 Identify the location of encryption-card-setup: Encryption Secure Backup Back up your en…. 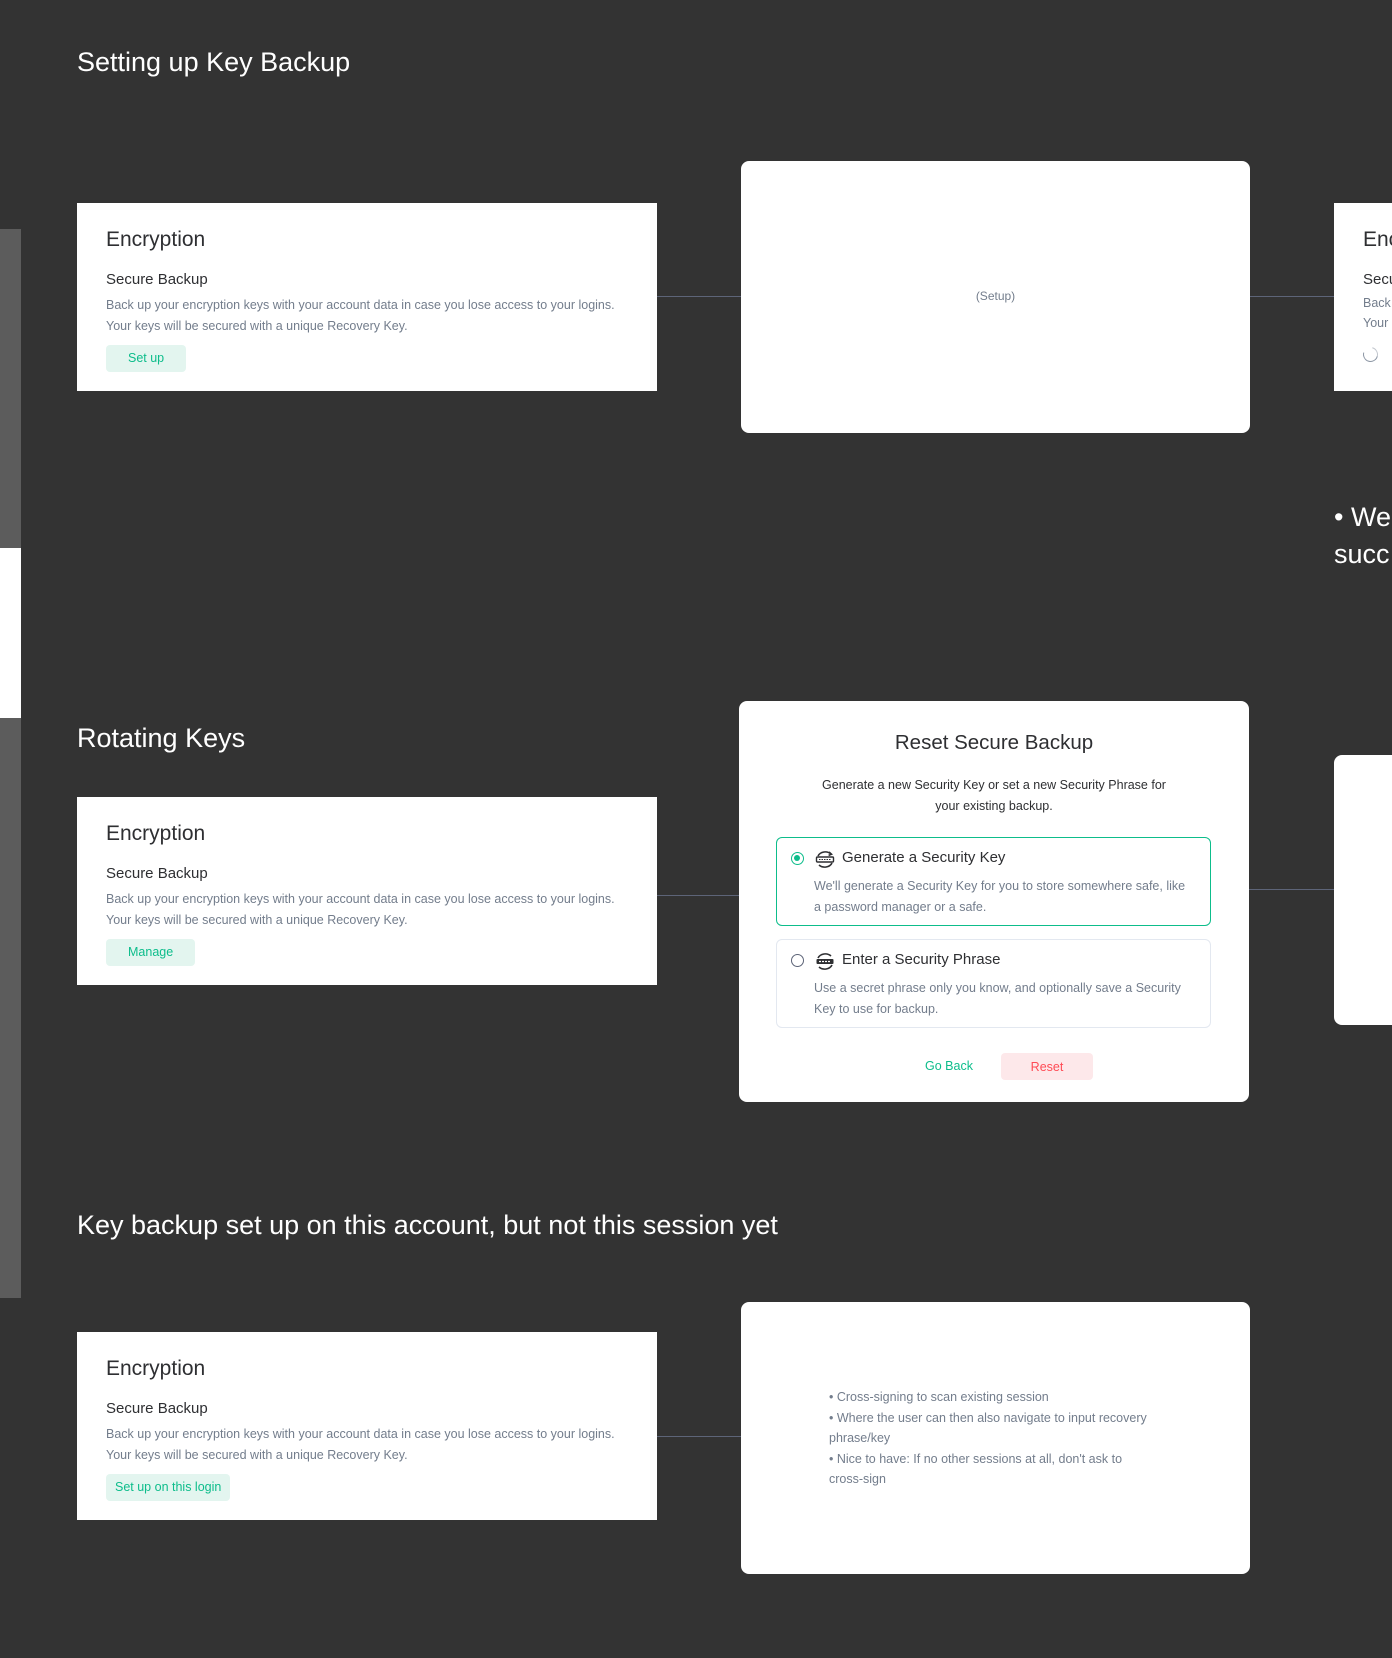
(367, 297).